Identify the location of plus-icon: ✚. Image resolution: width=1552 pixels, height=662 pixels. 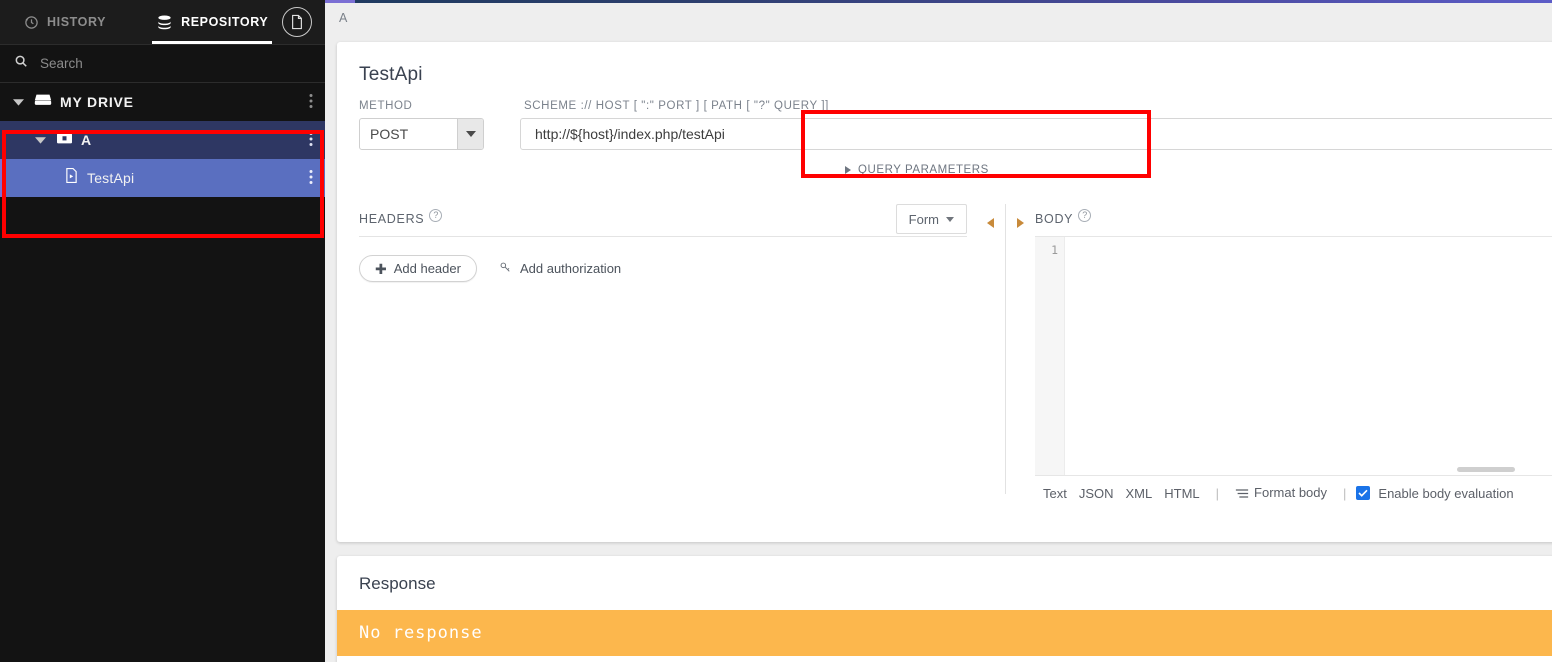
(381, 268).